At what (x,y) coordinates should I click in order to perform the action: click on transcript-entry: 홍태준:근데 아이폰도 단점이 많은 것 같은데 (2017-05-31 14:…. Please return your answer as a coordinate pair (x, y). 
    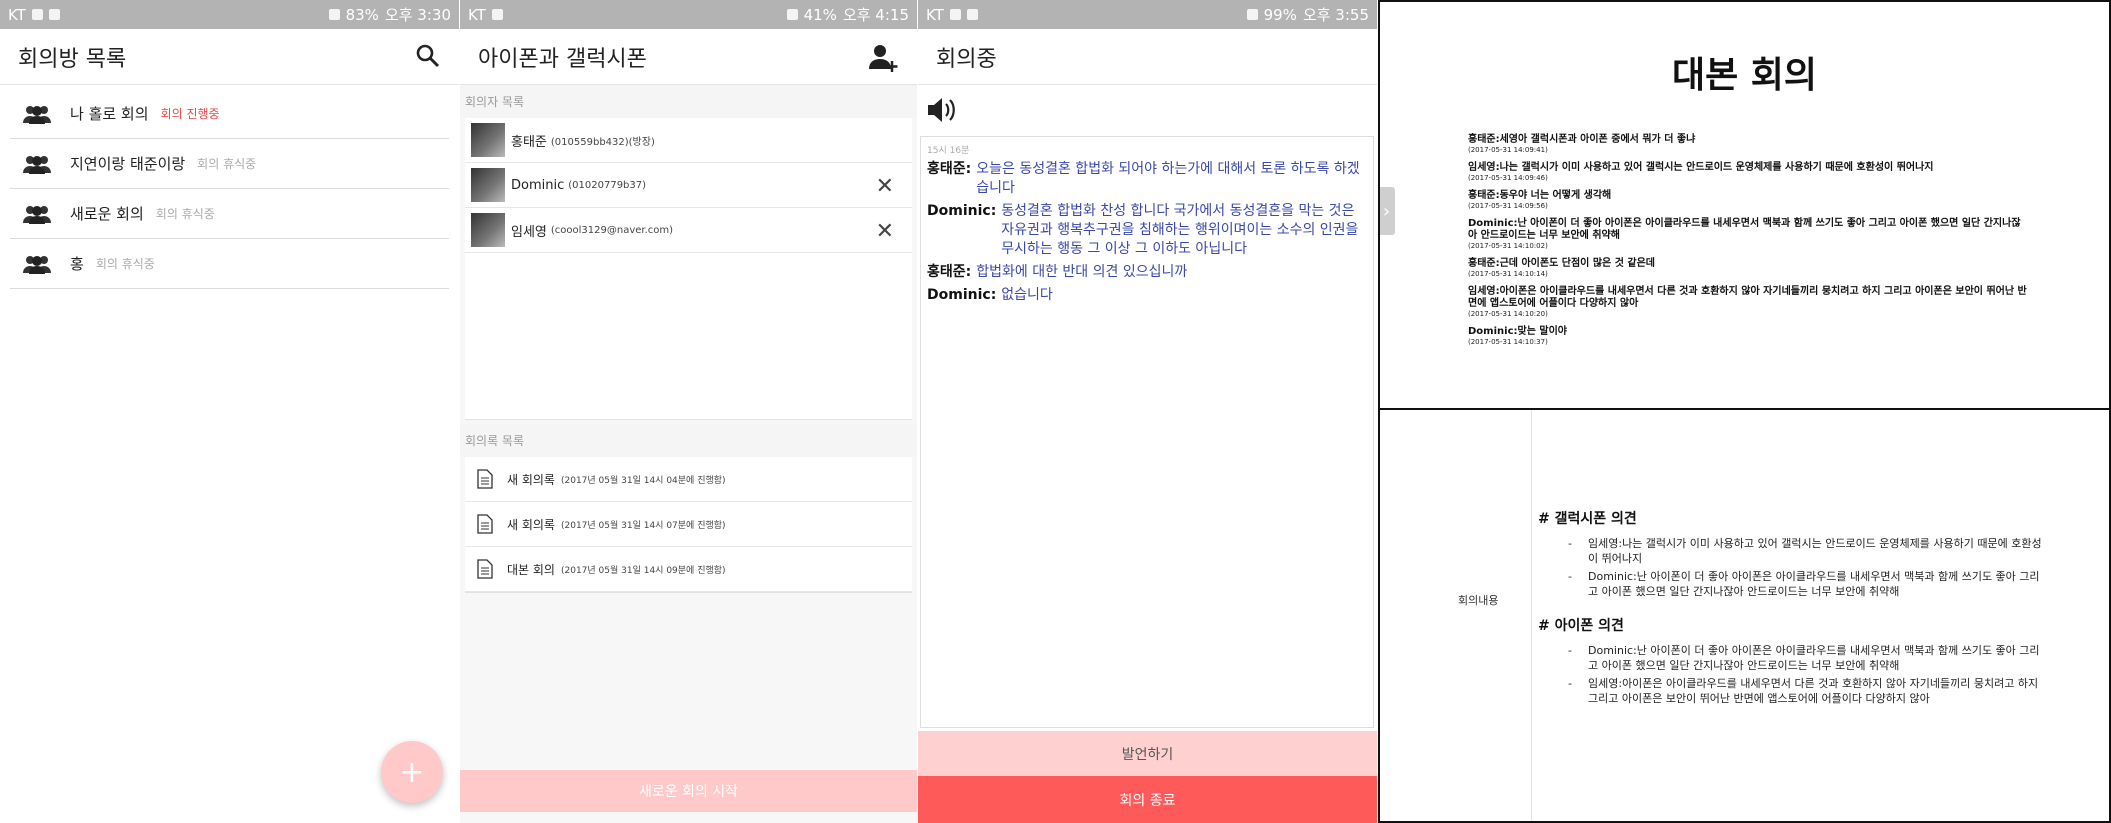
    Looking at the image, I should click on (1788, 268).